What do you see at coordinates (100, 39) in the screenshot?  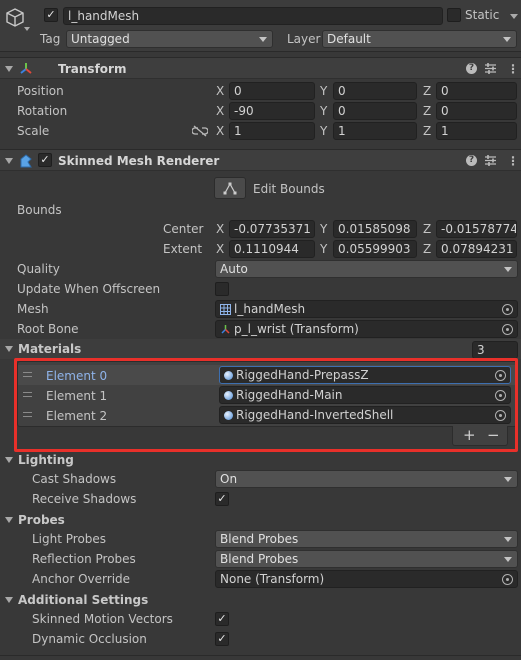 I see `tag-value: Untagged` at bounding box center [100, 39].